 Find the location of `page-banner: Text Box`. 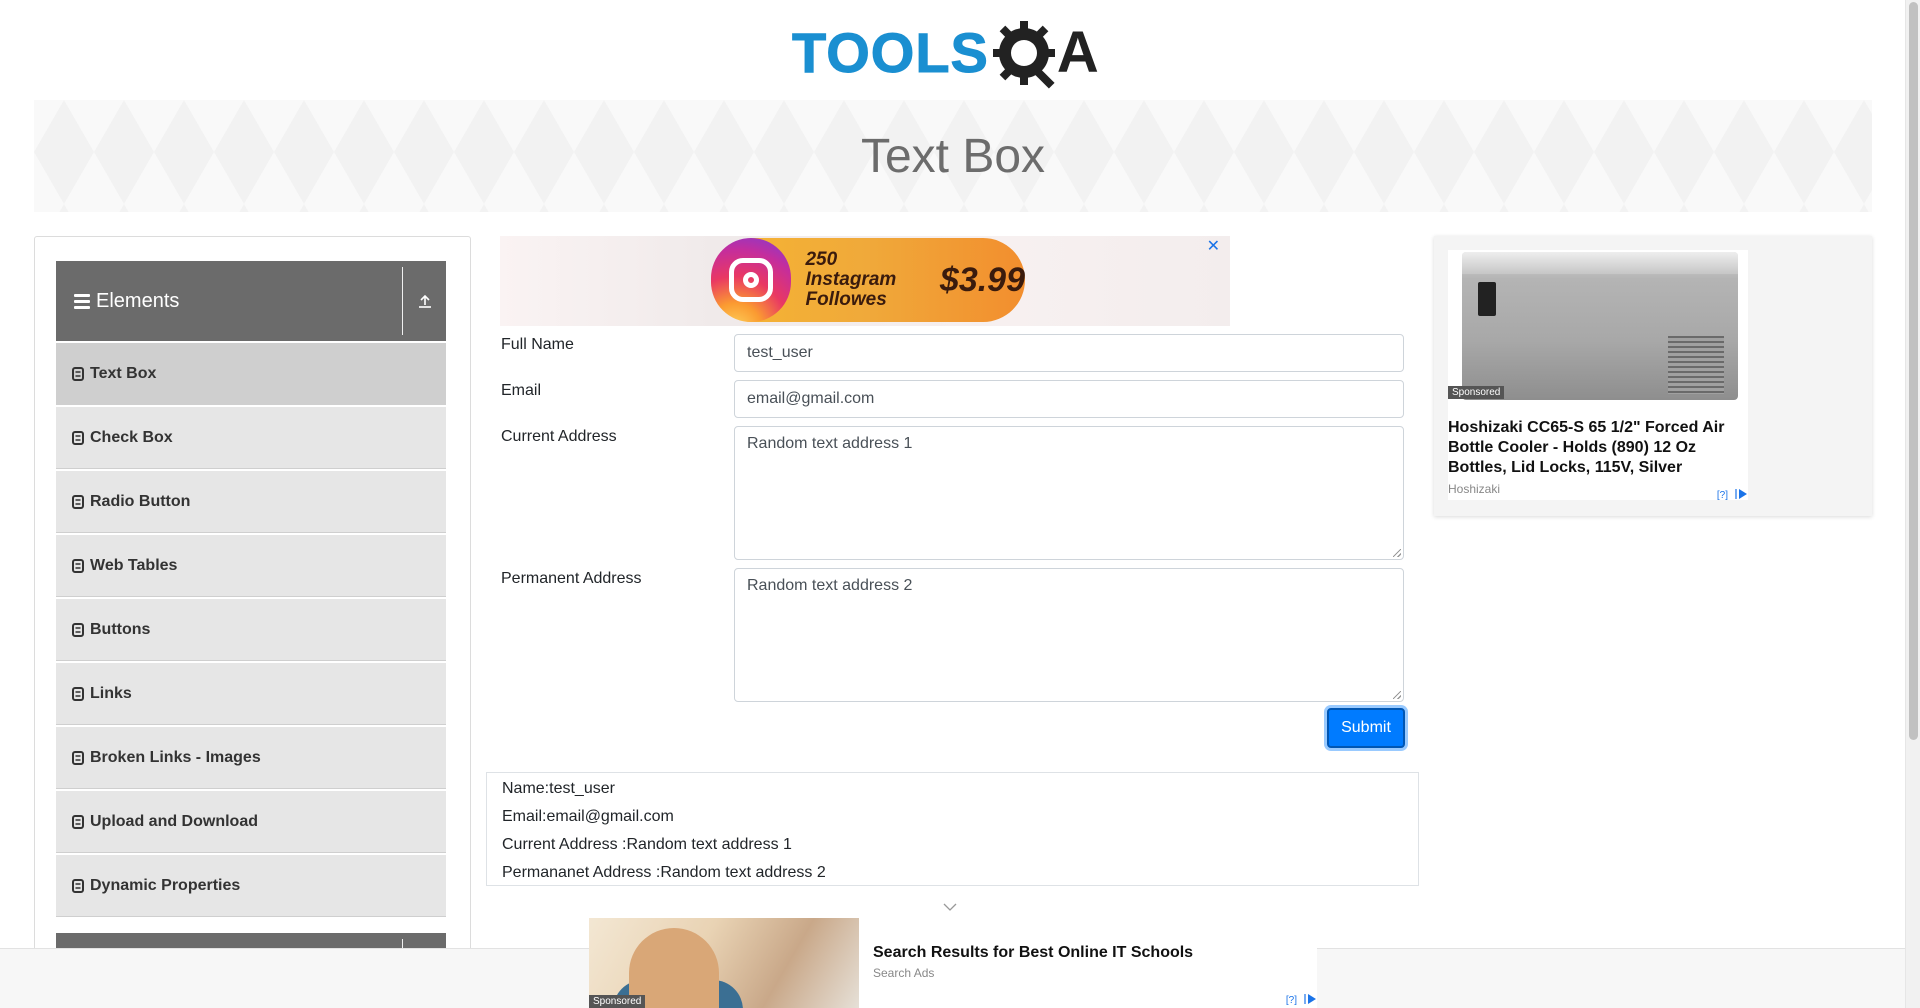

page-banner: Text Box is located at coordinates (953, 156).